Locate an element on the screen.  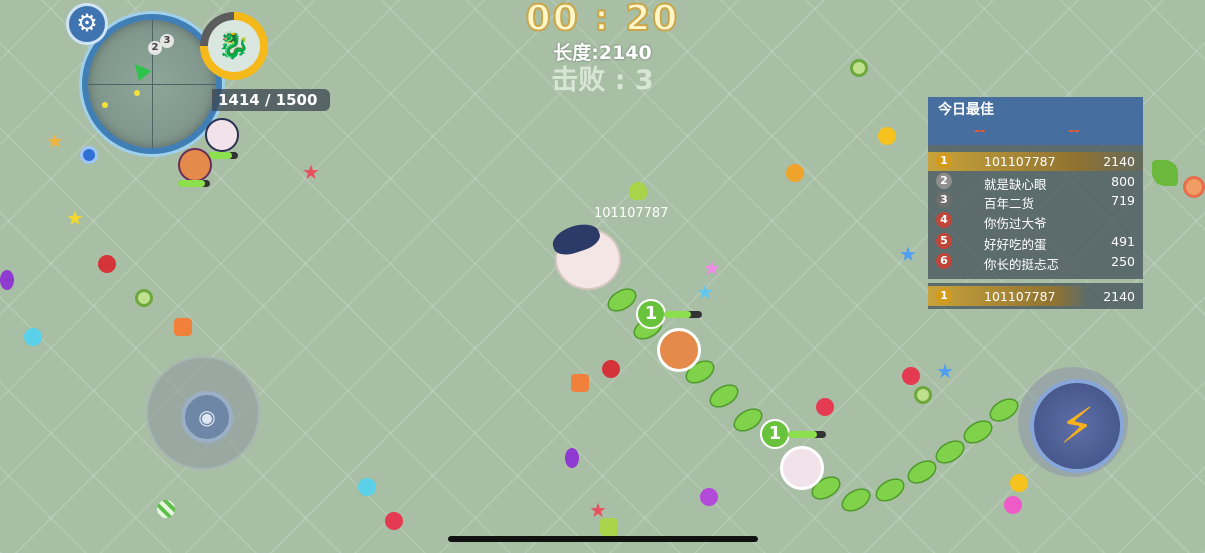
joystick-icon: ◉ is located at coordinates (207, 417).